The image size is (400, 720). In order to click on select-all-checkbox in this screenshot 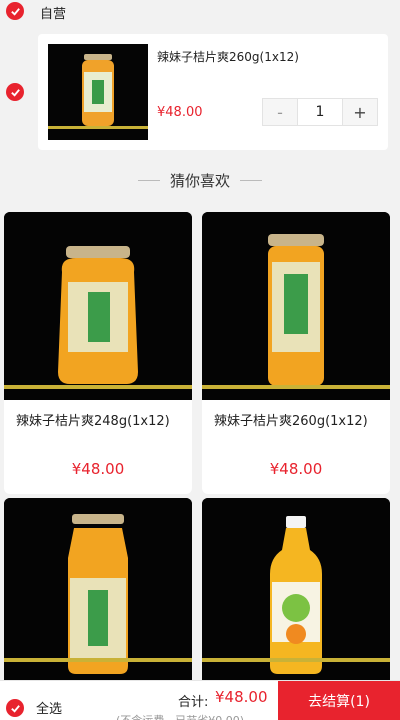, I will do `click(15, 708)`.